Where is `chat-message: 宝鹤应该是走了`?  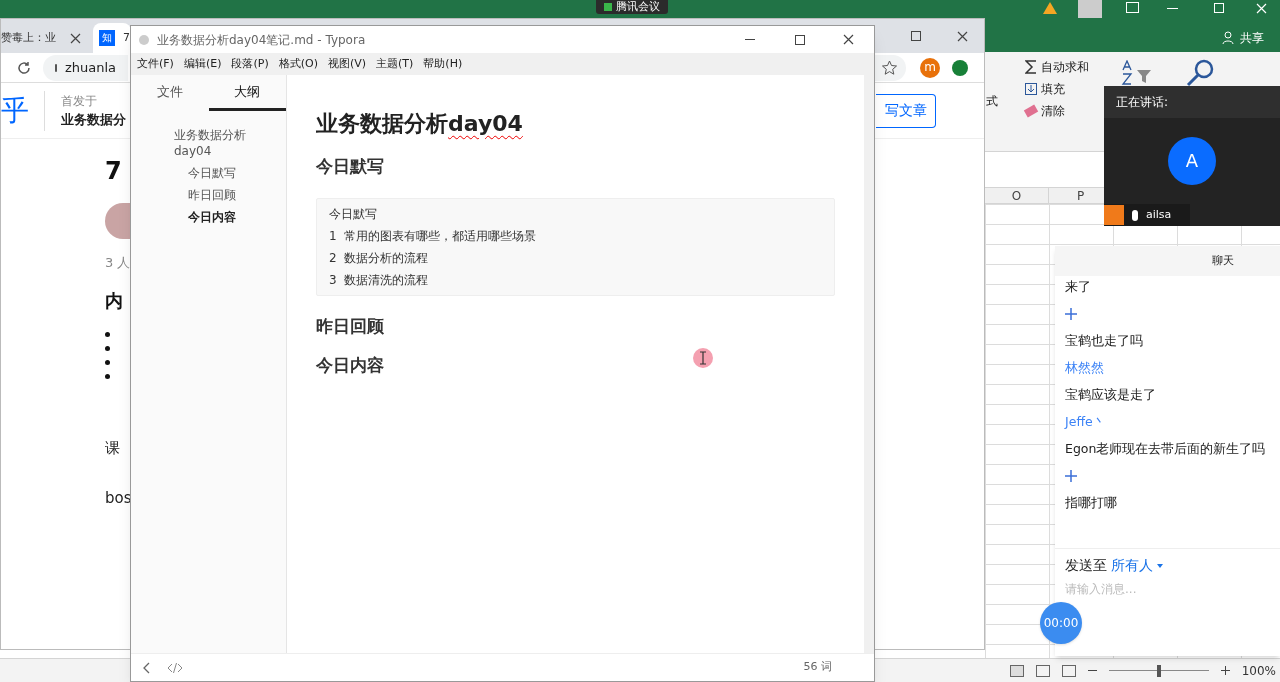 chat-message: 宝鹤应该是走了 is located at coordinates (1110, 395).